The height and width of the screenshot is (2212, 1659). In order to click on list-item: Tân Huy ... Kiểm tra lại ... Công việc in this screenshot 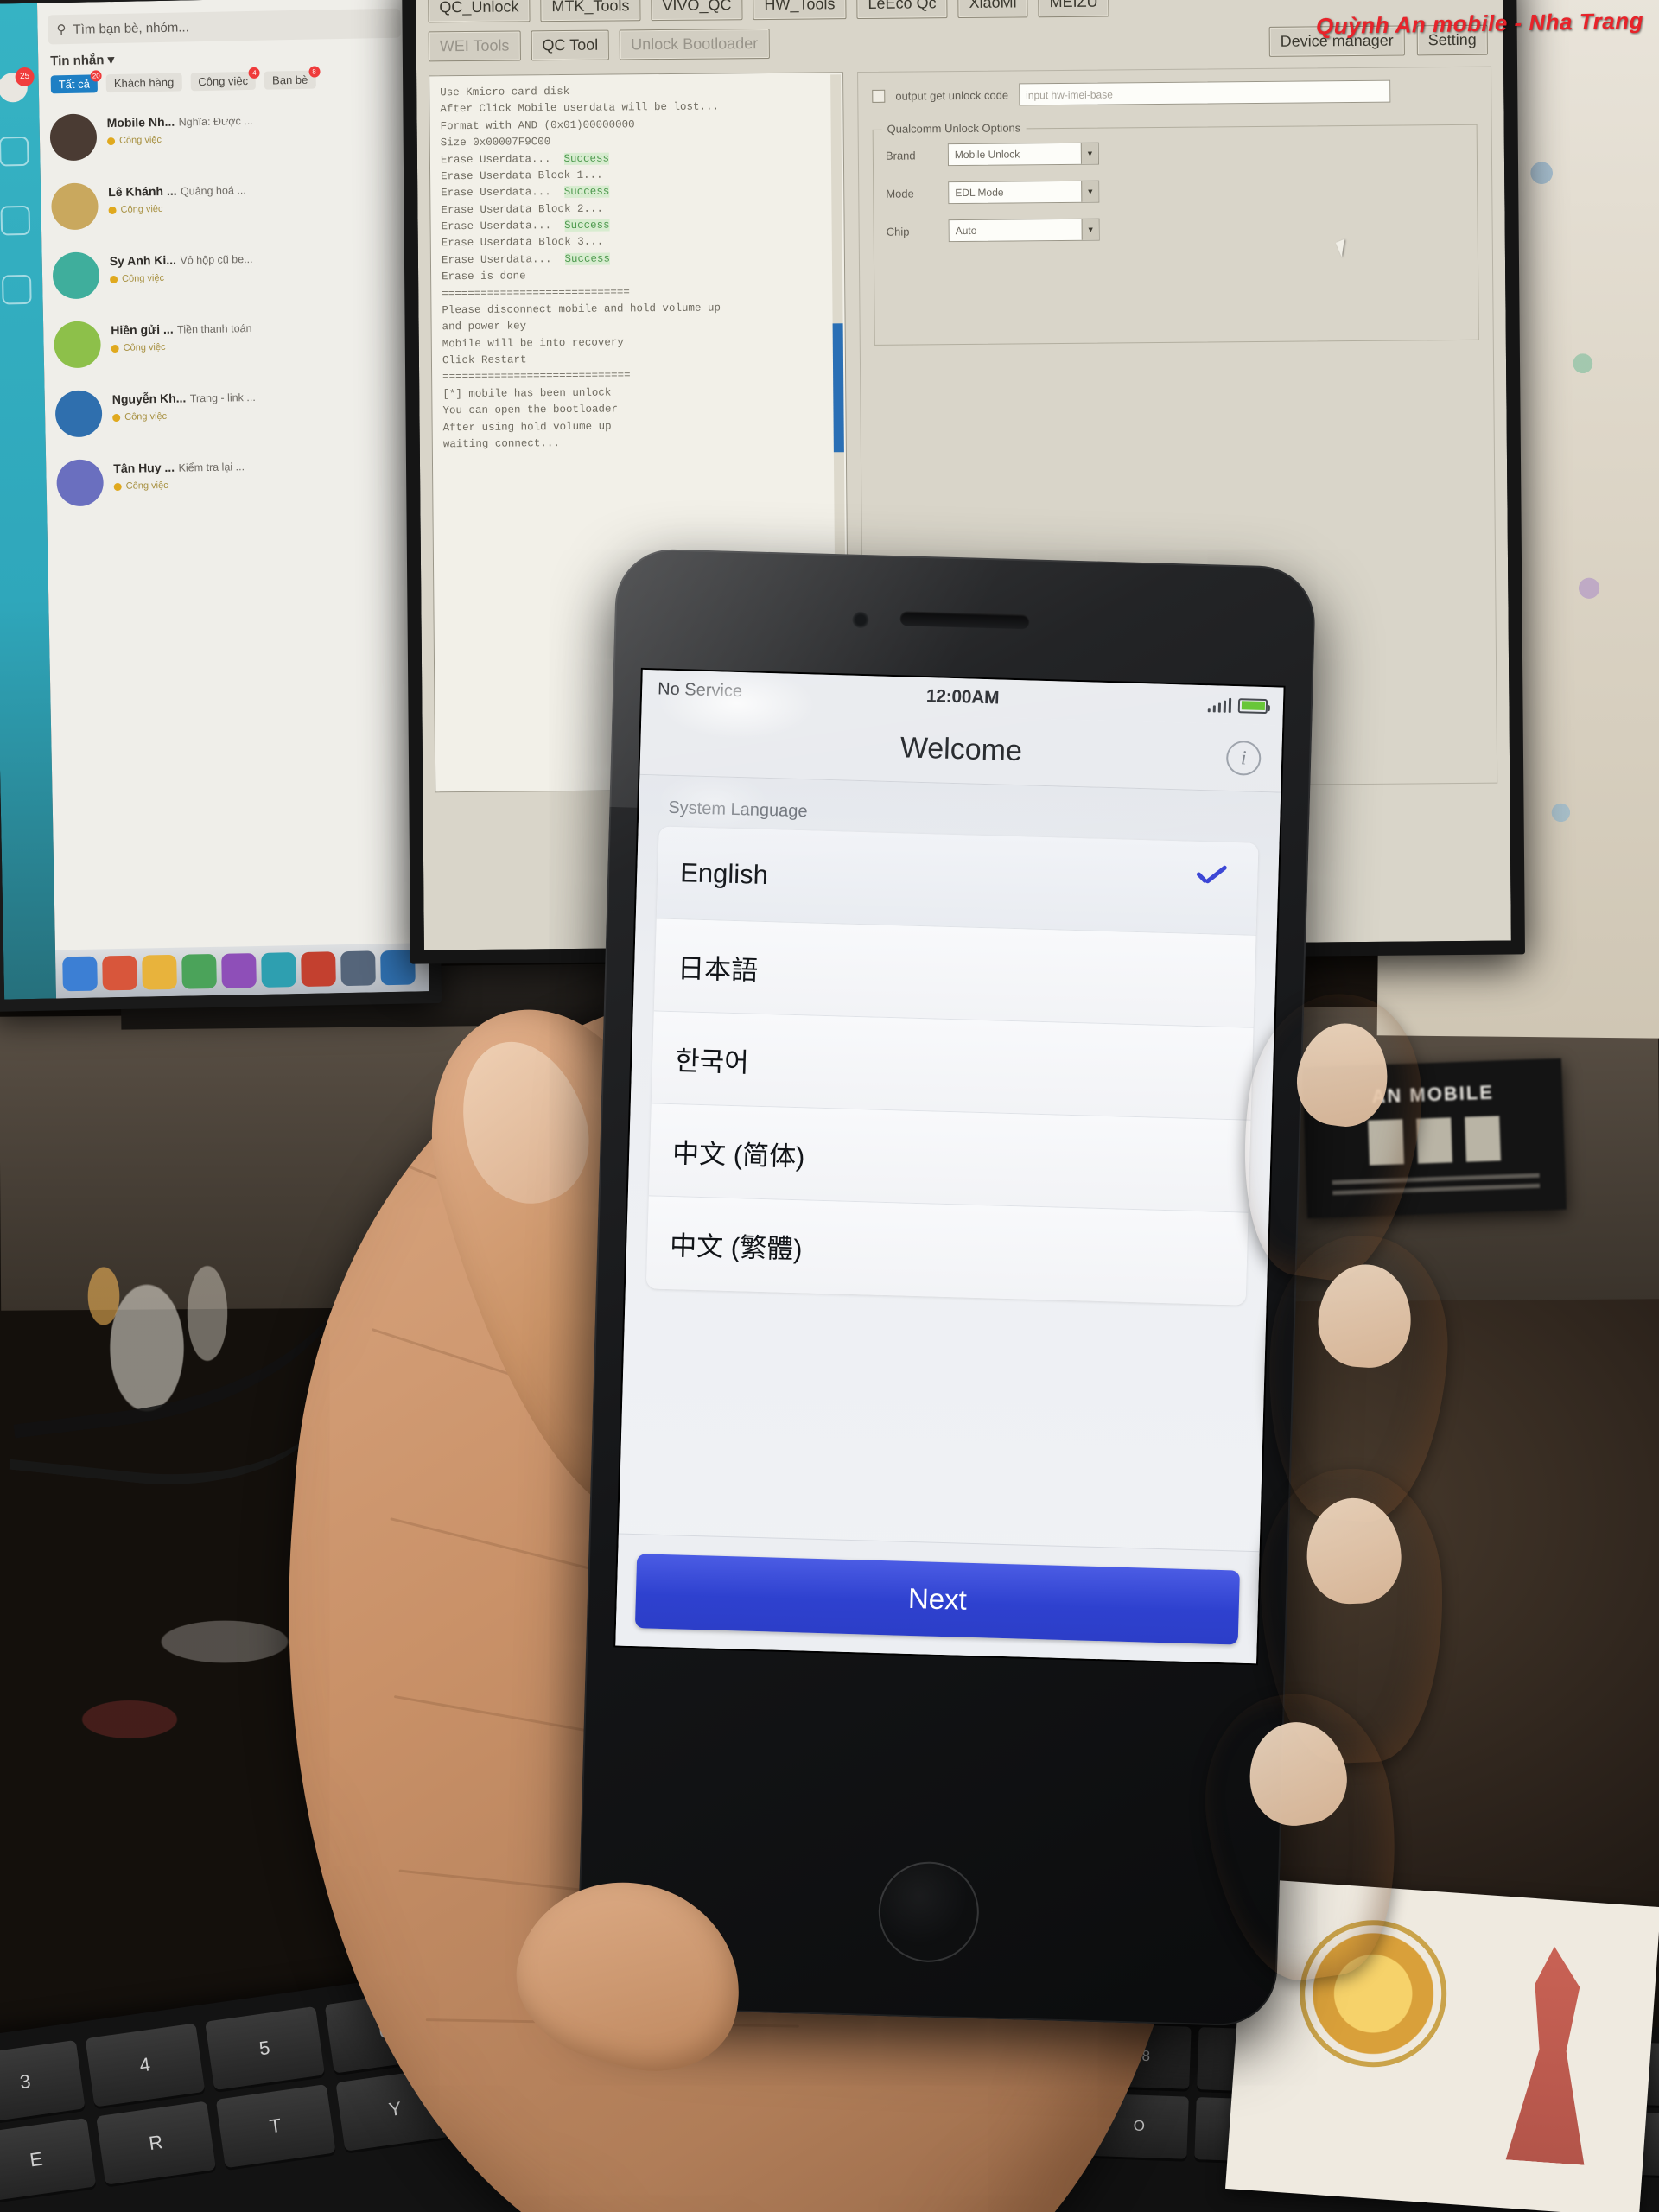, I will do `click(233, 479)`.